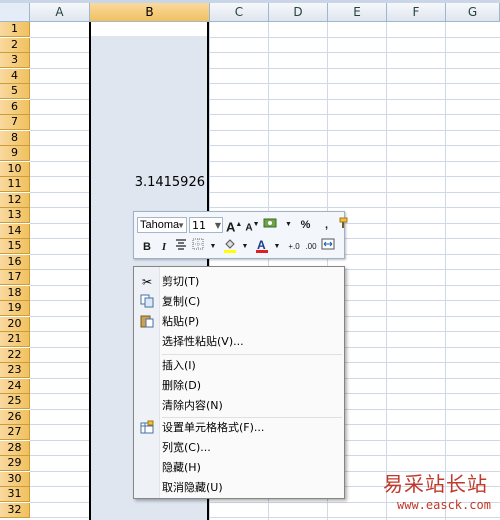 Image resolution: width=500 pixels, height=520 pixels. What do you see at coordinates (150, 12) in the screenshot?
I see `column-header-b: B` at bounding box center [150, 12].